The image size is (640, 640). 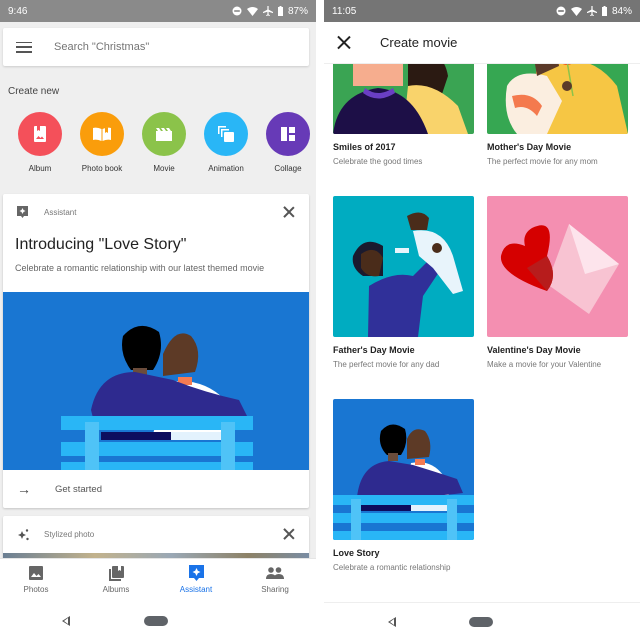 What do you see at coordinates (403, 106) in the screenshot?
I see `movie-tile-smiles-2017: Smiles of 2017 Celebrate the good times` at bounding box center [403, 106].